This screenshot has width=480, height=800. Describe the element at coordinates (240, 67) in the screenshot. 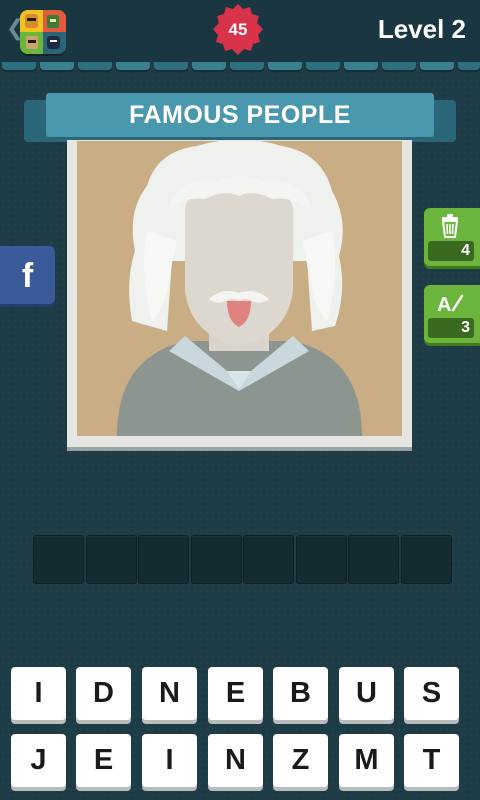

I see `top-bar-strip` at that location.